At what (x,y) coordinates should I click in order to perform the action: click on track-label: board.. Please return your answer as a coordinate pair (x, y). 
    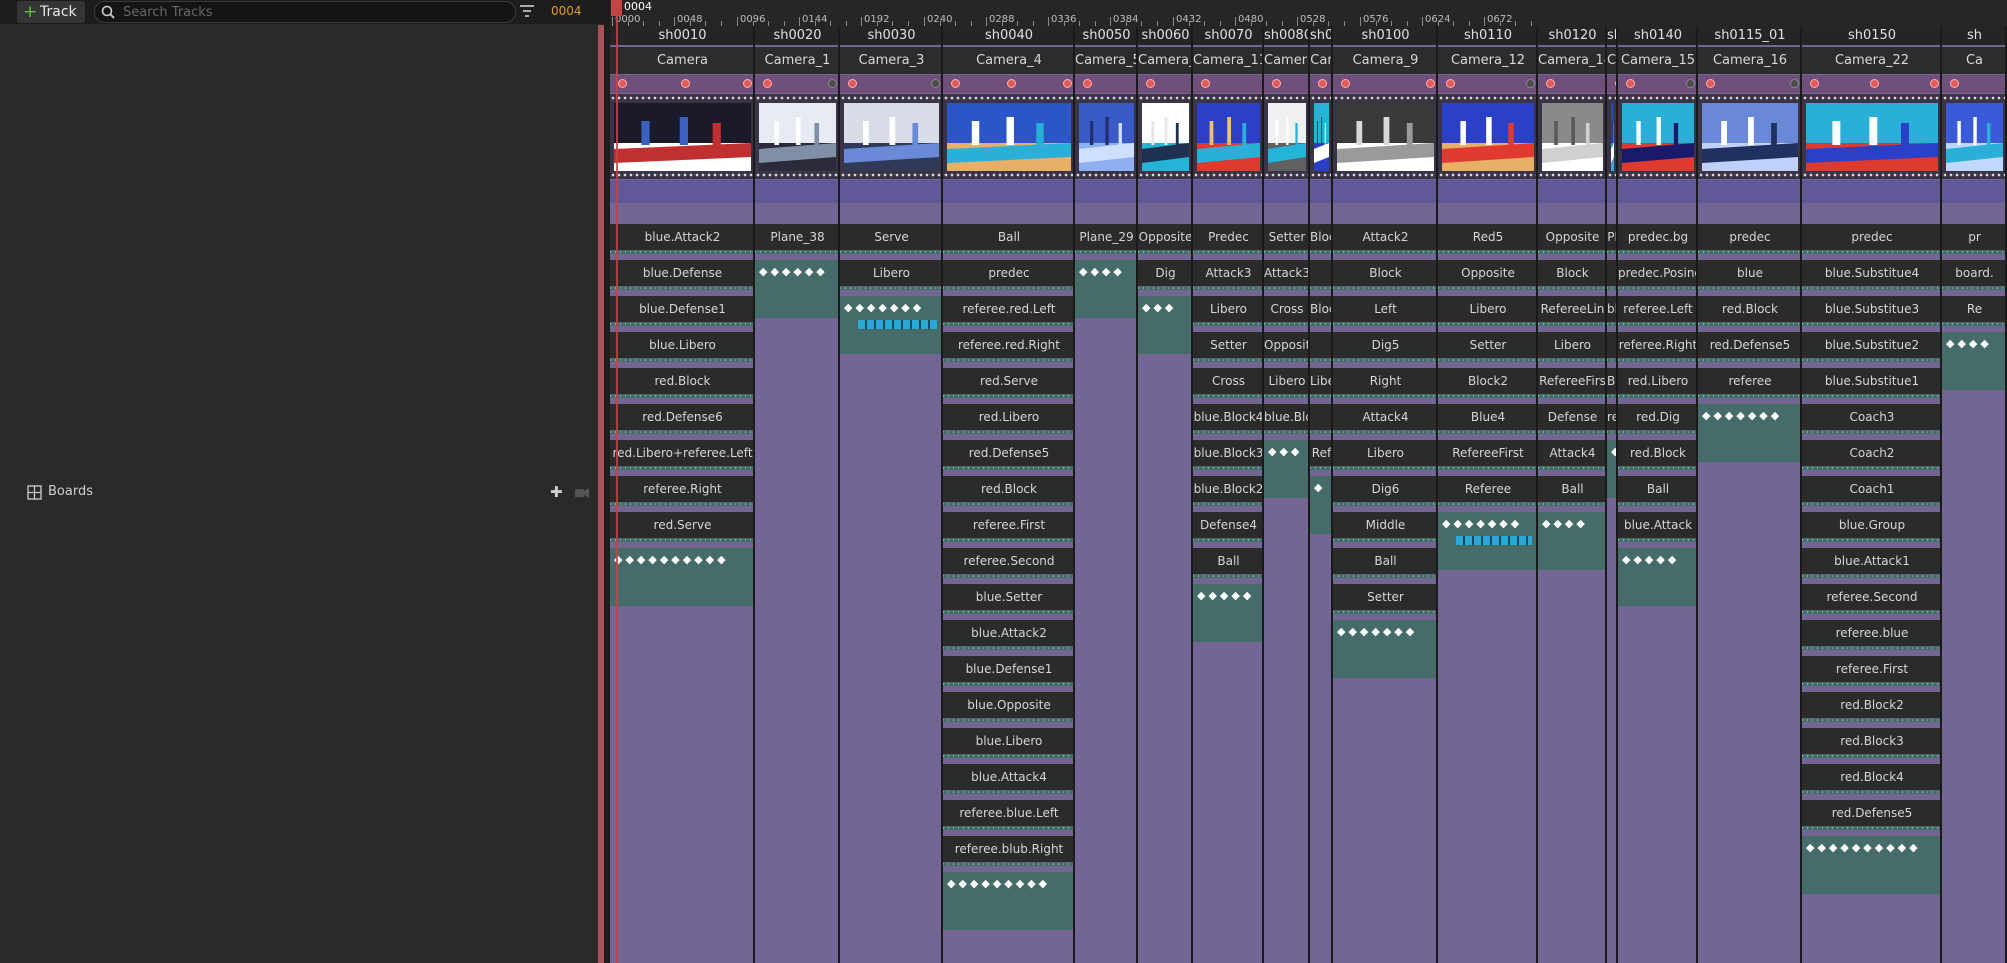
    Looking at the image, I should click on (1974, 273).